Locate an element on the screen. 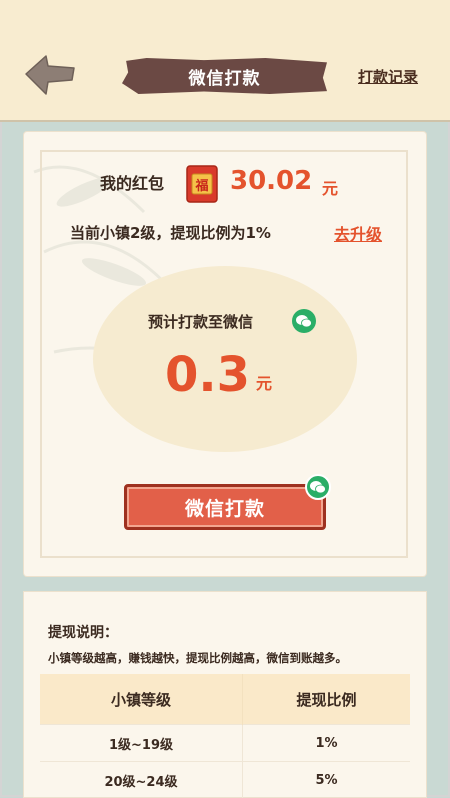 The image size is (450, 798). estimate-amount: 0.3 is located at coordinates (207, 375).